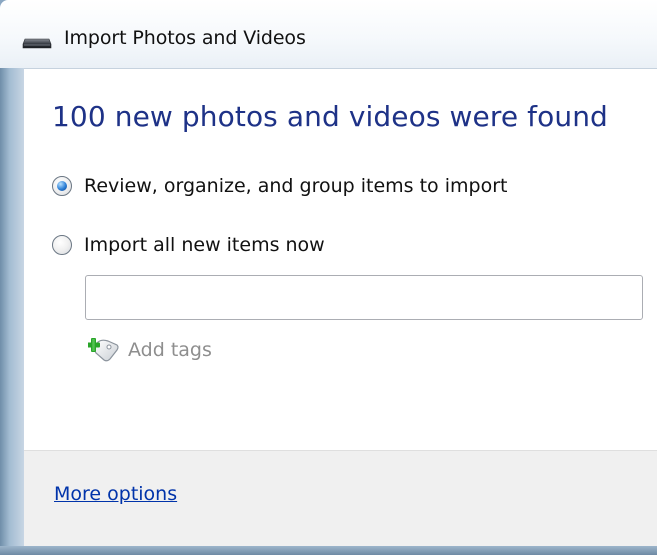 This screenshot has height=555, width=657. Describe the element at coordinates (185, 38) in the screenshot. I see `window-title: Import Photos and Videos` at that location.